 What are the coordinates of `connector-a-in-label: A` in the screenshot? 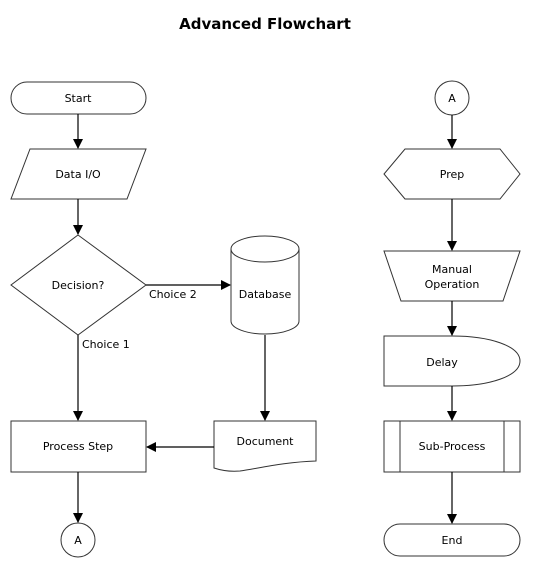 It's located at (452, 98).